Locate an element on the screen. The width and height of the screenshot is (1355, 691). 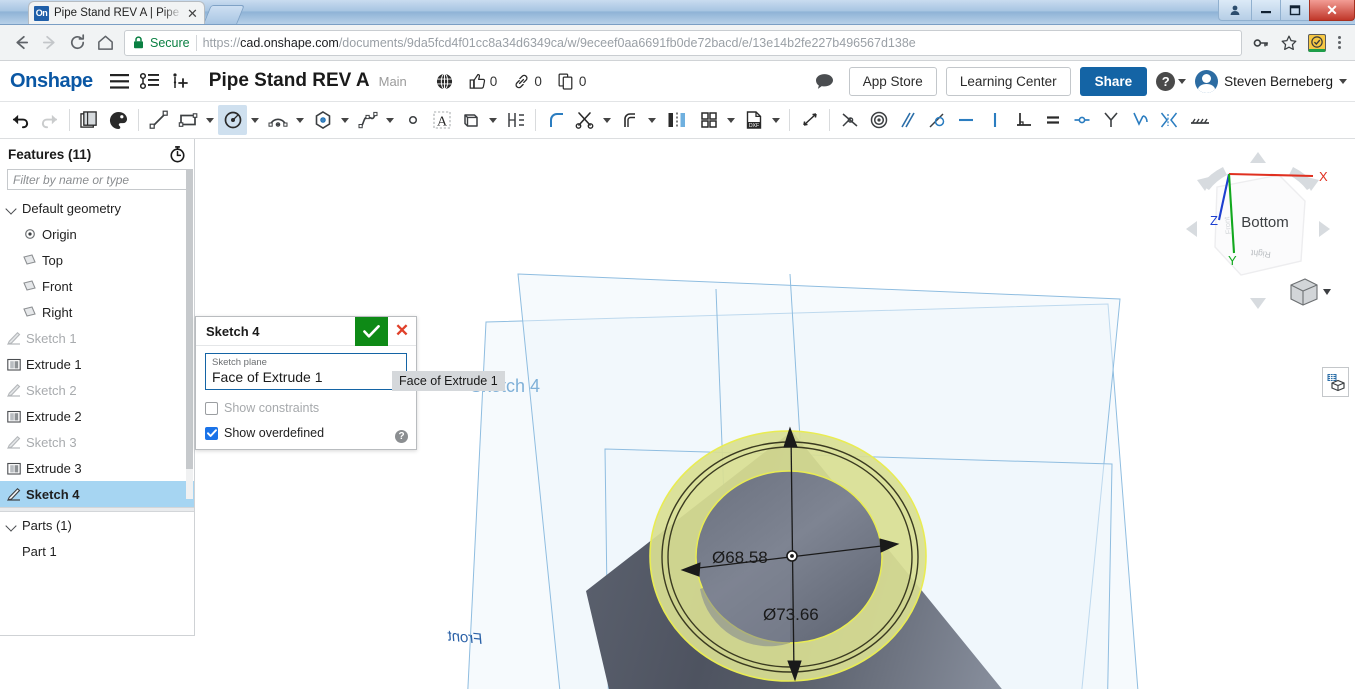
tab-close-icon: ✕ is located at coordinates (192, 13).